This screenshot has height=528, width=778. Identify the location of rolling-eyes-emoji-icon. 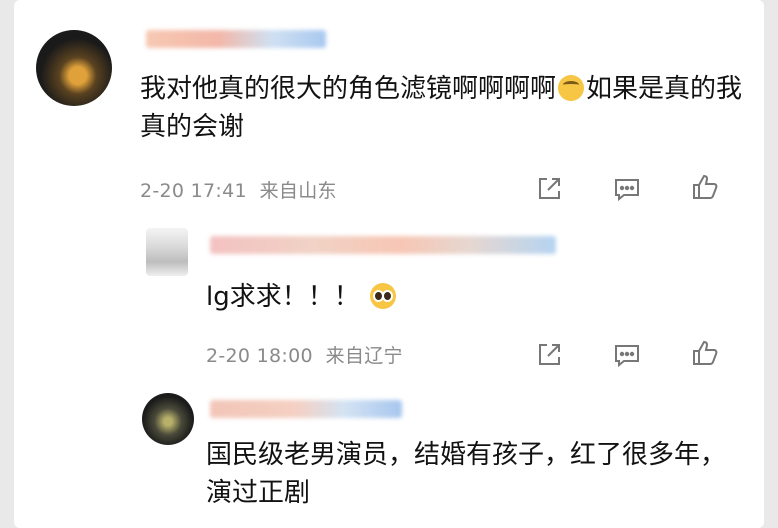
(571, 88).